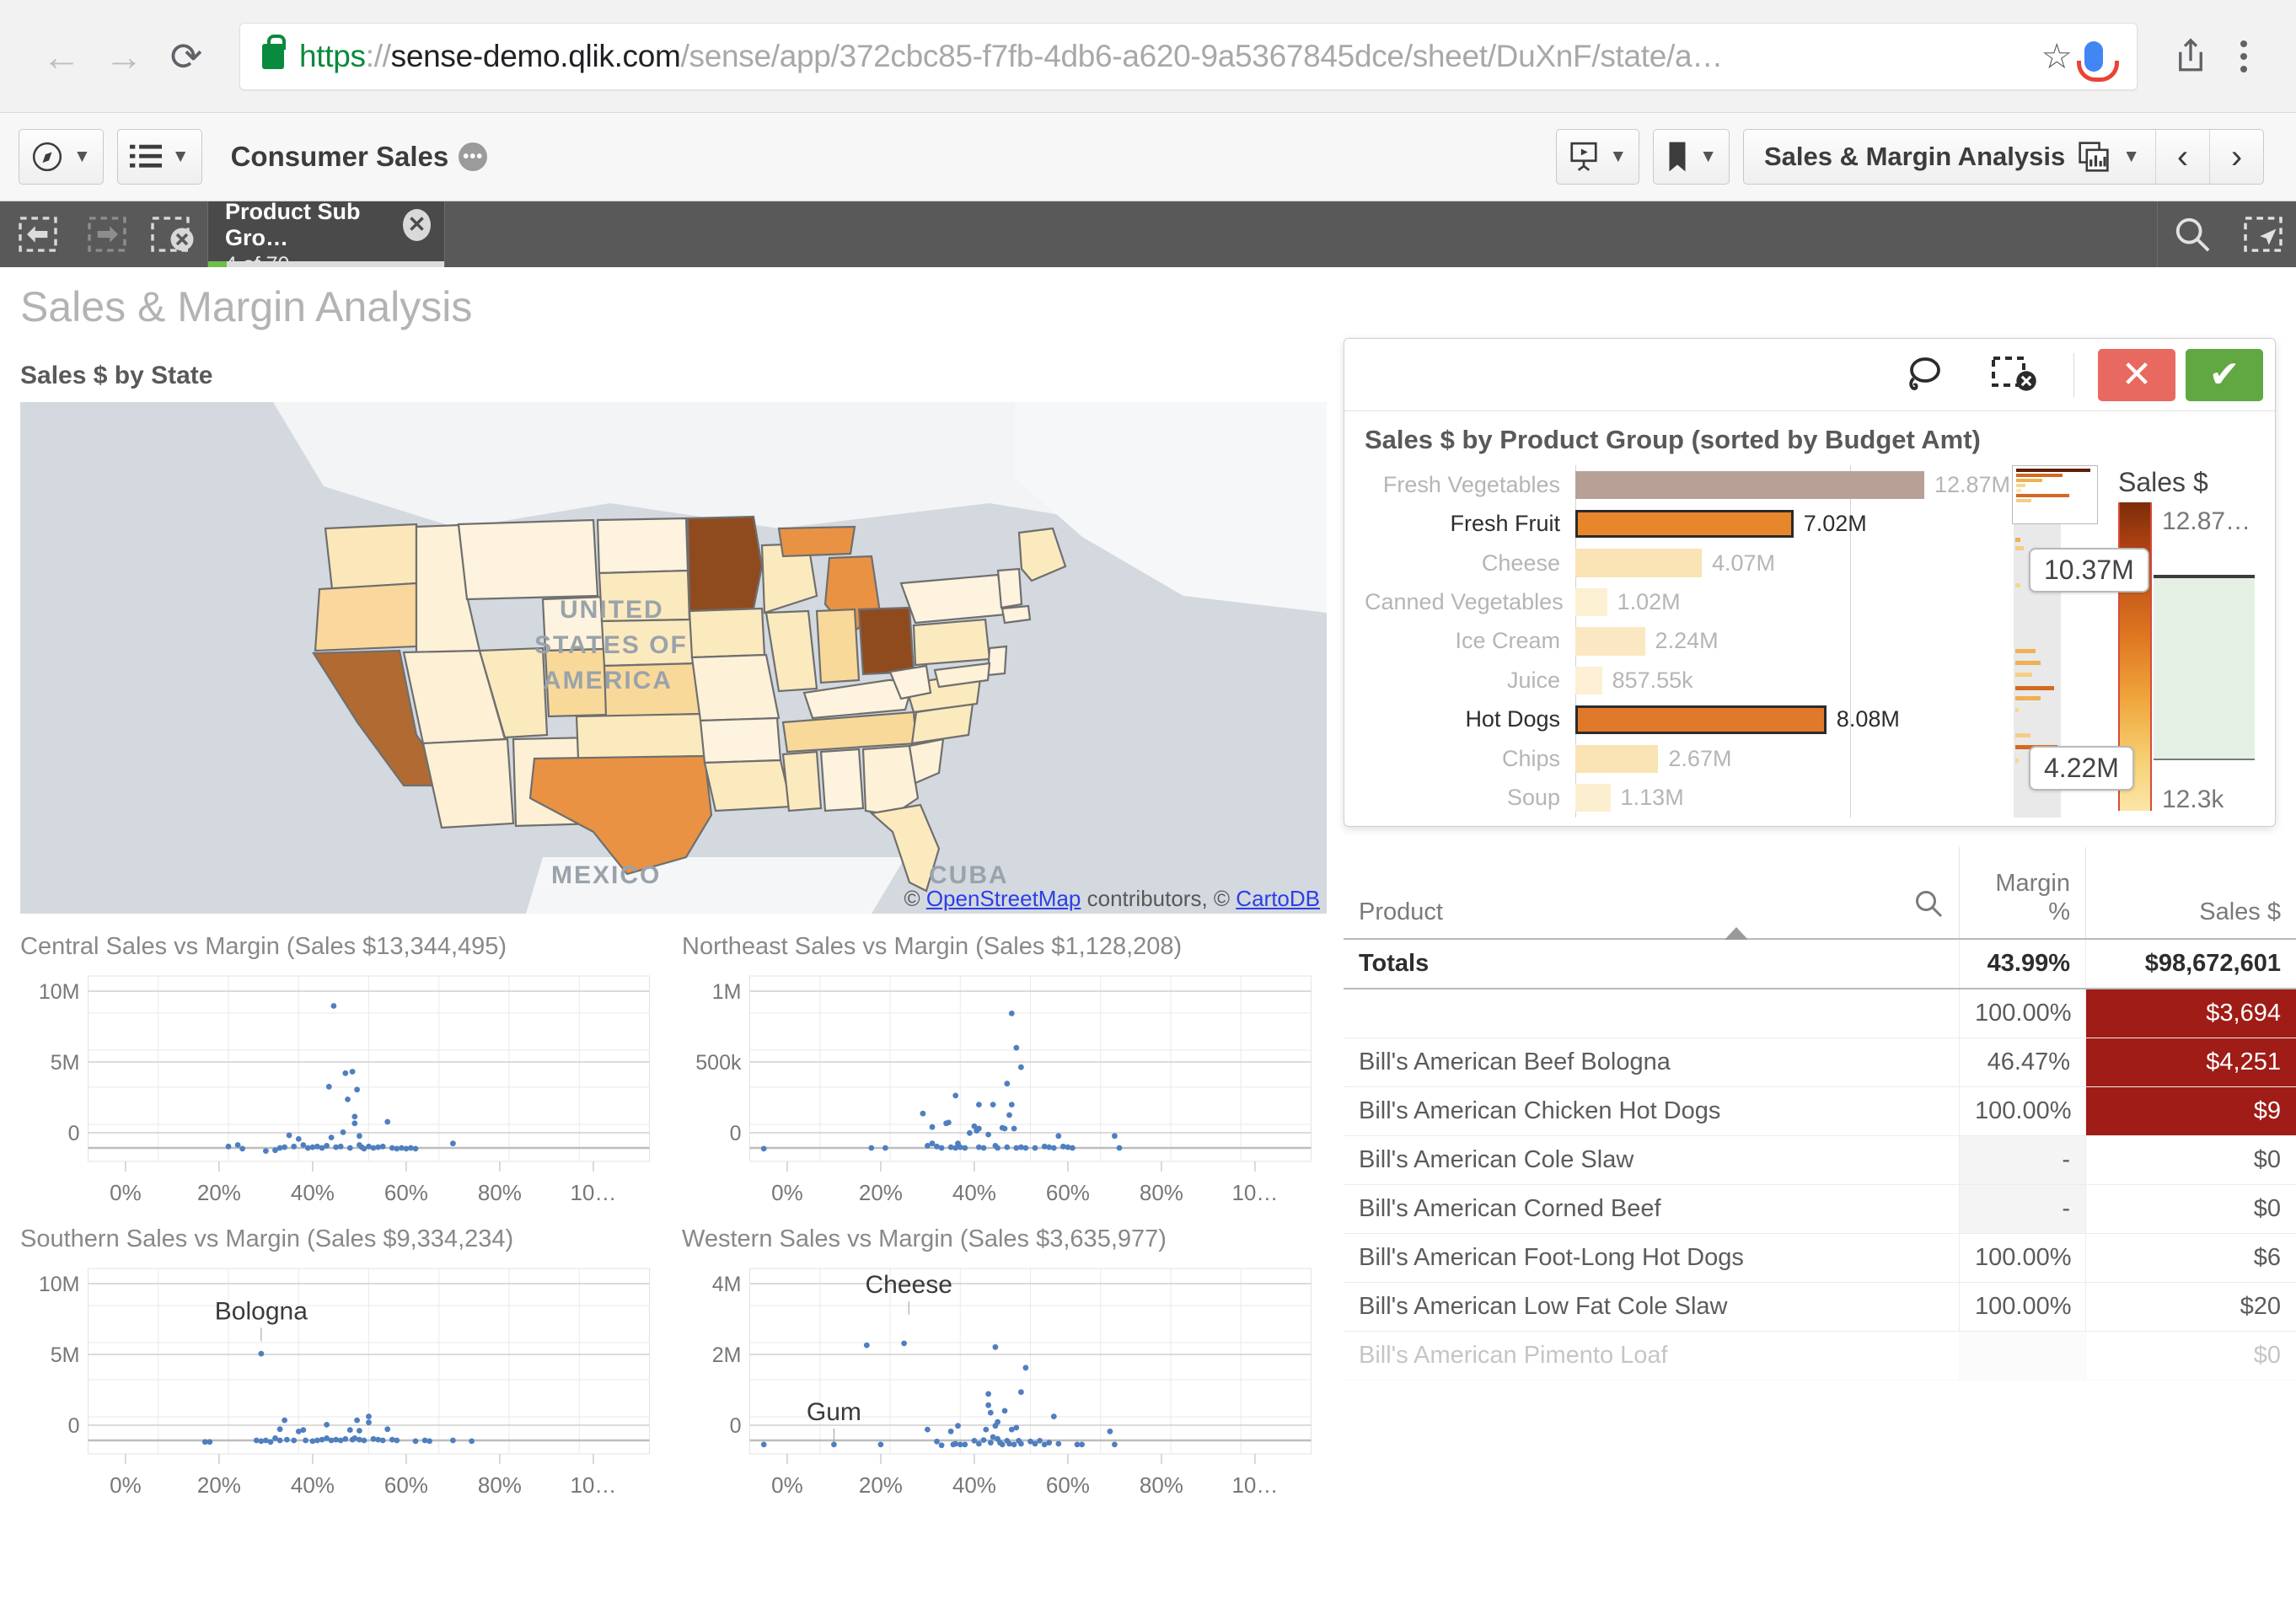 The width and height of the screenshot is (2296, 1598). What do you see at coordinates (2190, 1307) in the screenshot?
I see `cell-sales: $20` at bounding box center [2190, 1307].